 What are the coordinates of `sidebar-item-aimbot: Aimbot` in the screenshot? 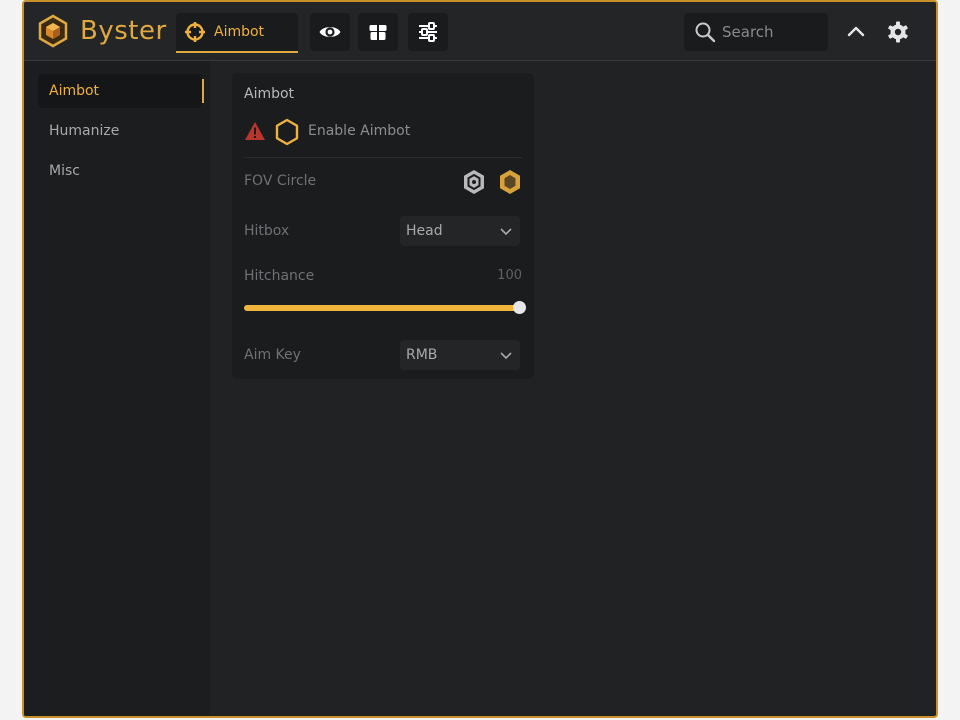 It's located at (121, 91).